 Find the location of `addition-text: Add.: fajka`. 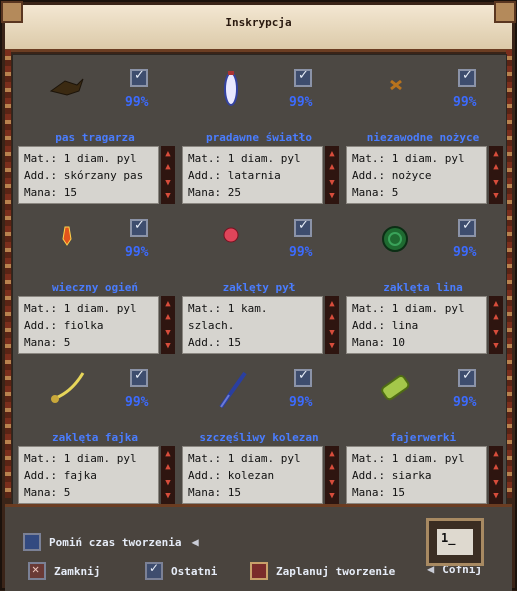

addition-text: Add.: fajka is located at coordinates (60, 475).